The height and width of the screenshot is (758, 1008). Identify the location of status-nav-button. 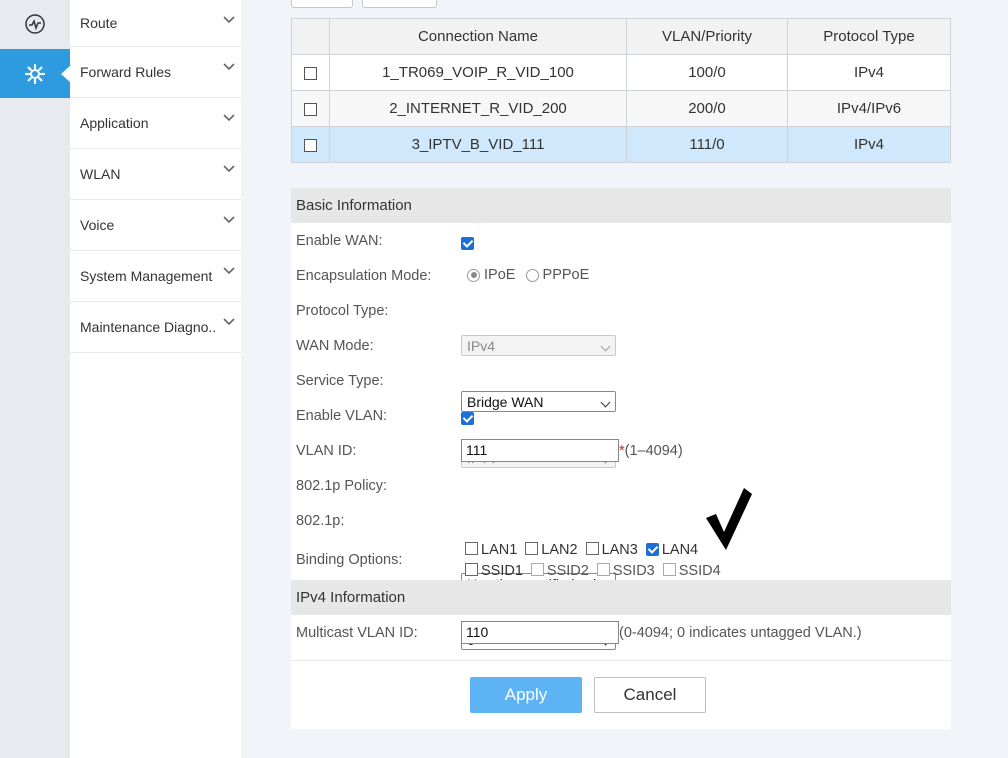
(35, 24).